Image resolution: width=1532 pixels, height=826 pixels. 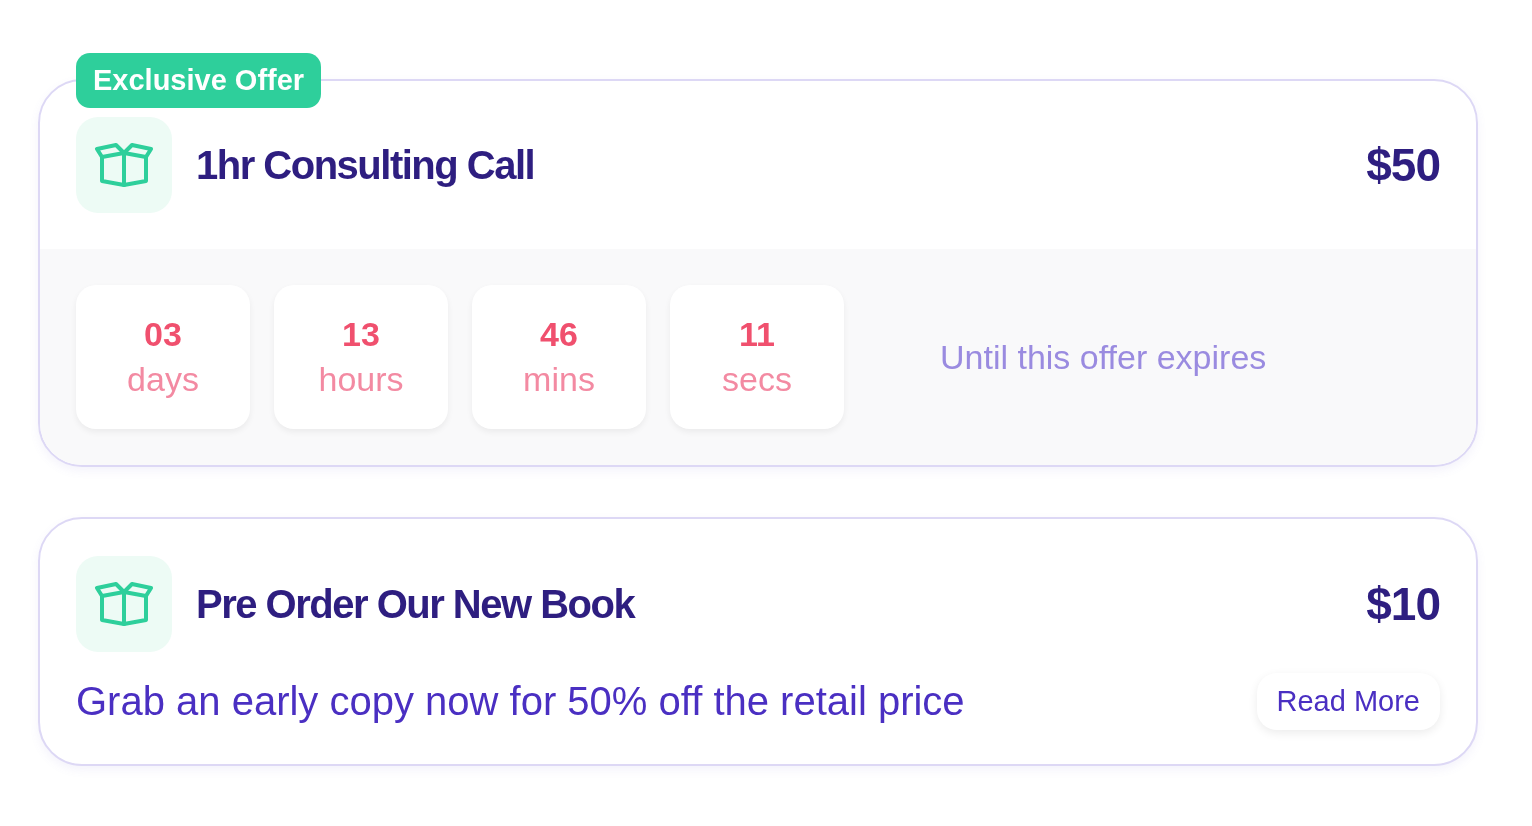 What do you see at coordinates (757, 379) in the screenshot?
I see `countdown-unit: secs` at bounding box center [757, 379].